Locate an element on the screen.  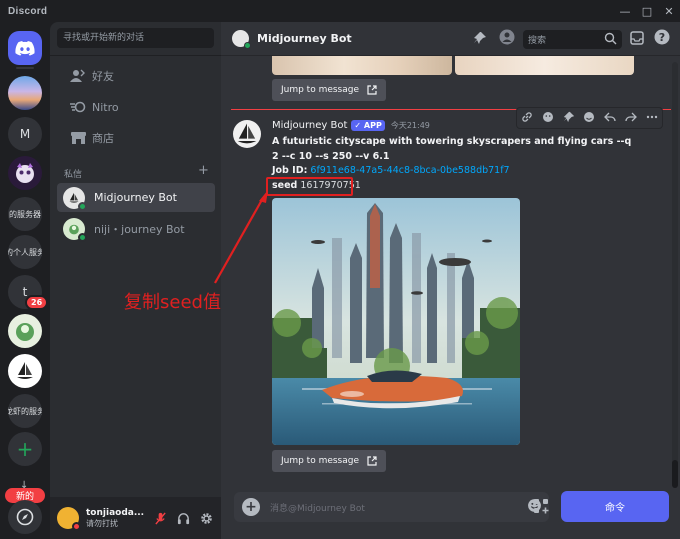
sidebar-item-label: Nitro is located at coordinates (105, 107).